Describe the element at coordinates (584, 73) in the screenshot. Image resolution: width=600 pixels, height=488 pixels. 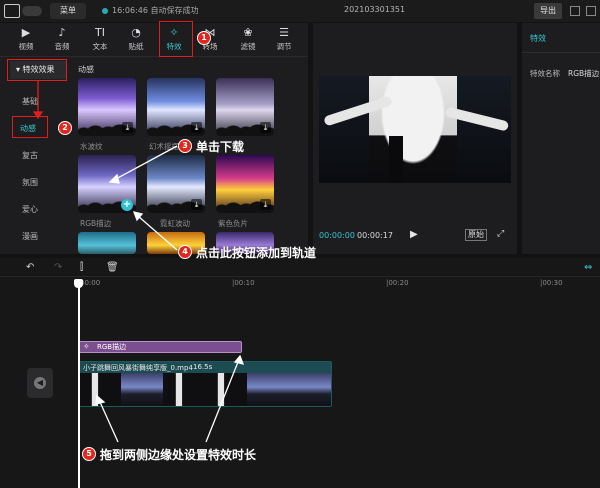
I see `effect-name-value: RGB描边` at that location.